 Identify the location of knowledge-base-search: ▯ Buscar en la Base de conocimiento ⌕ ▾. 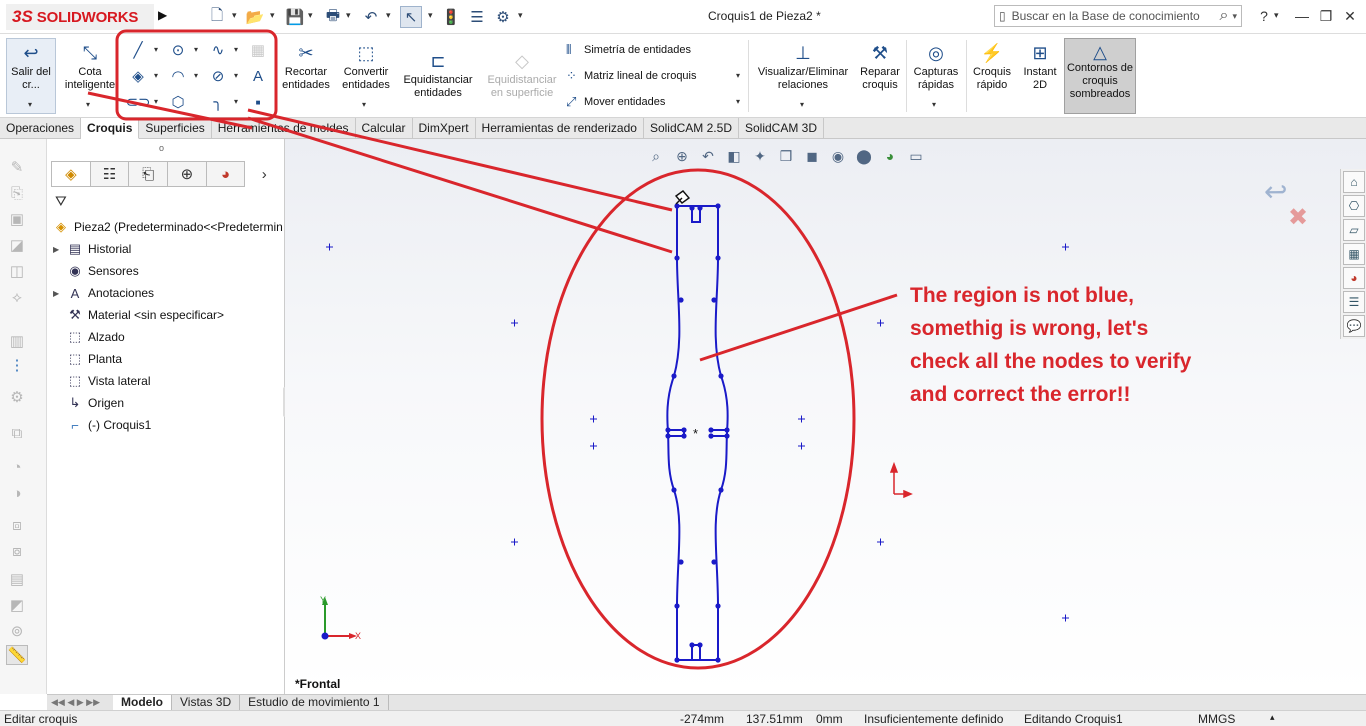
(1118, 16).